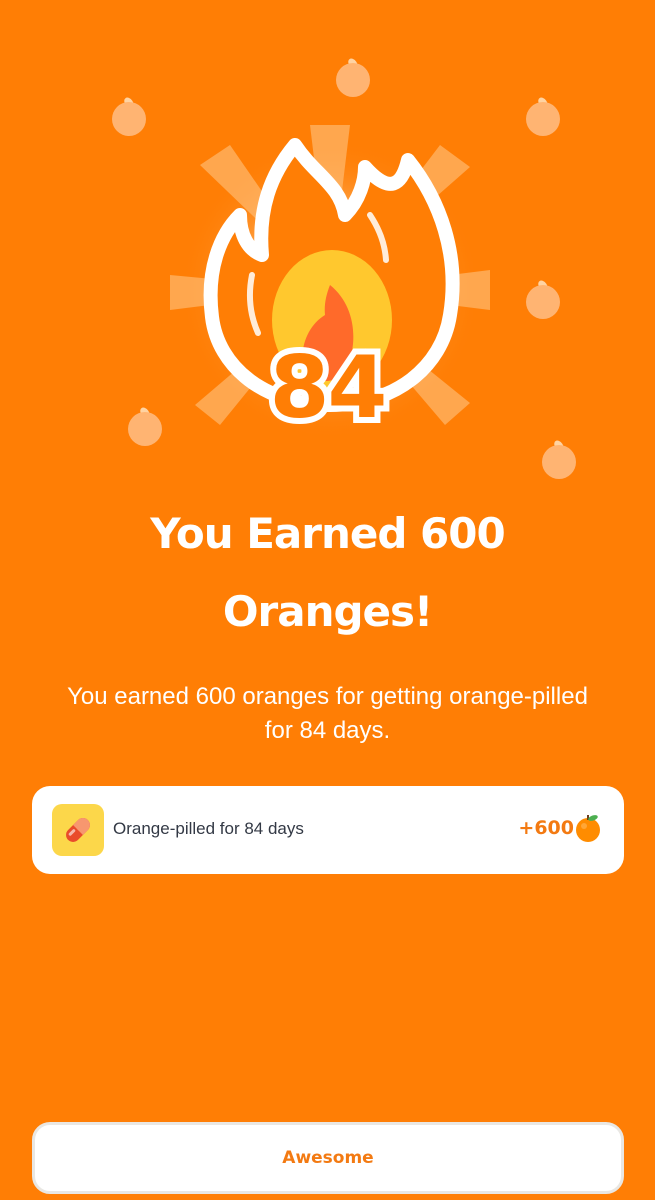 The width and height of the screenshot is (655, 1200). What do you see at coordinates (78, 830) in the screenshot?
I see `pill-icon` at bounding box center [78, 830].